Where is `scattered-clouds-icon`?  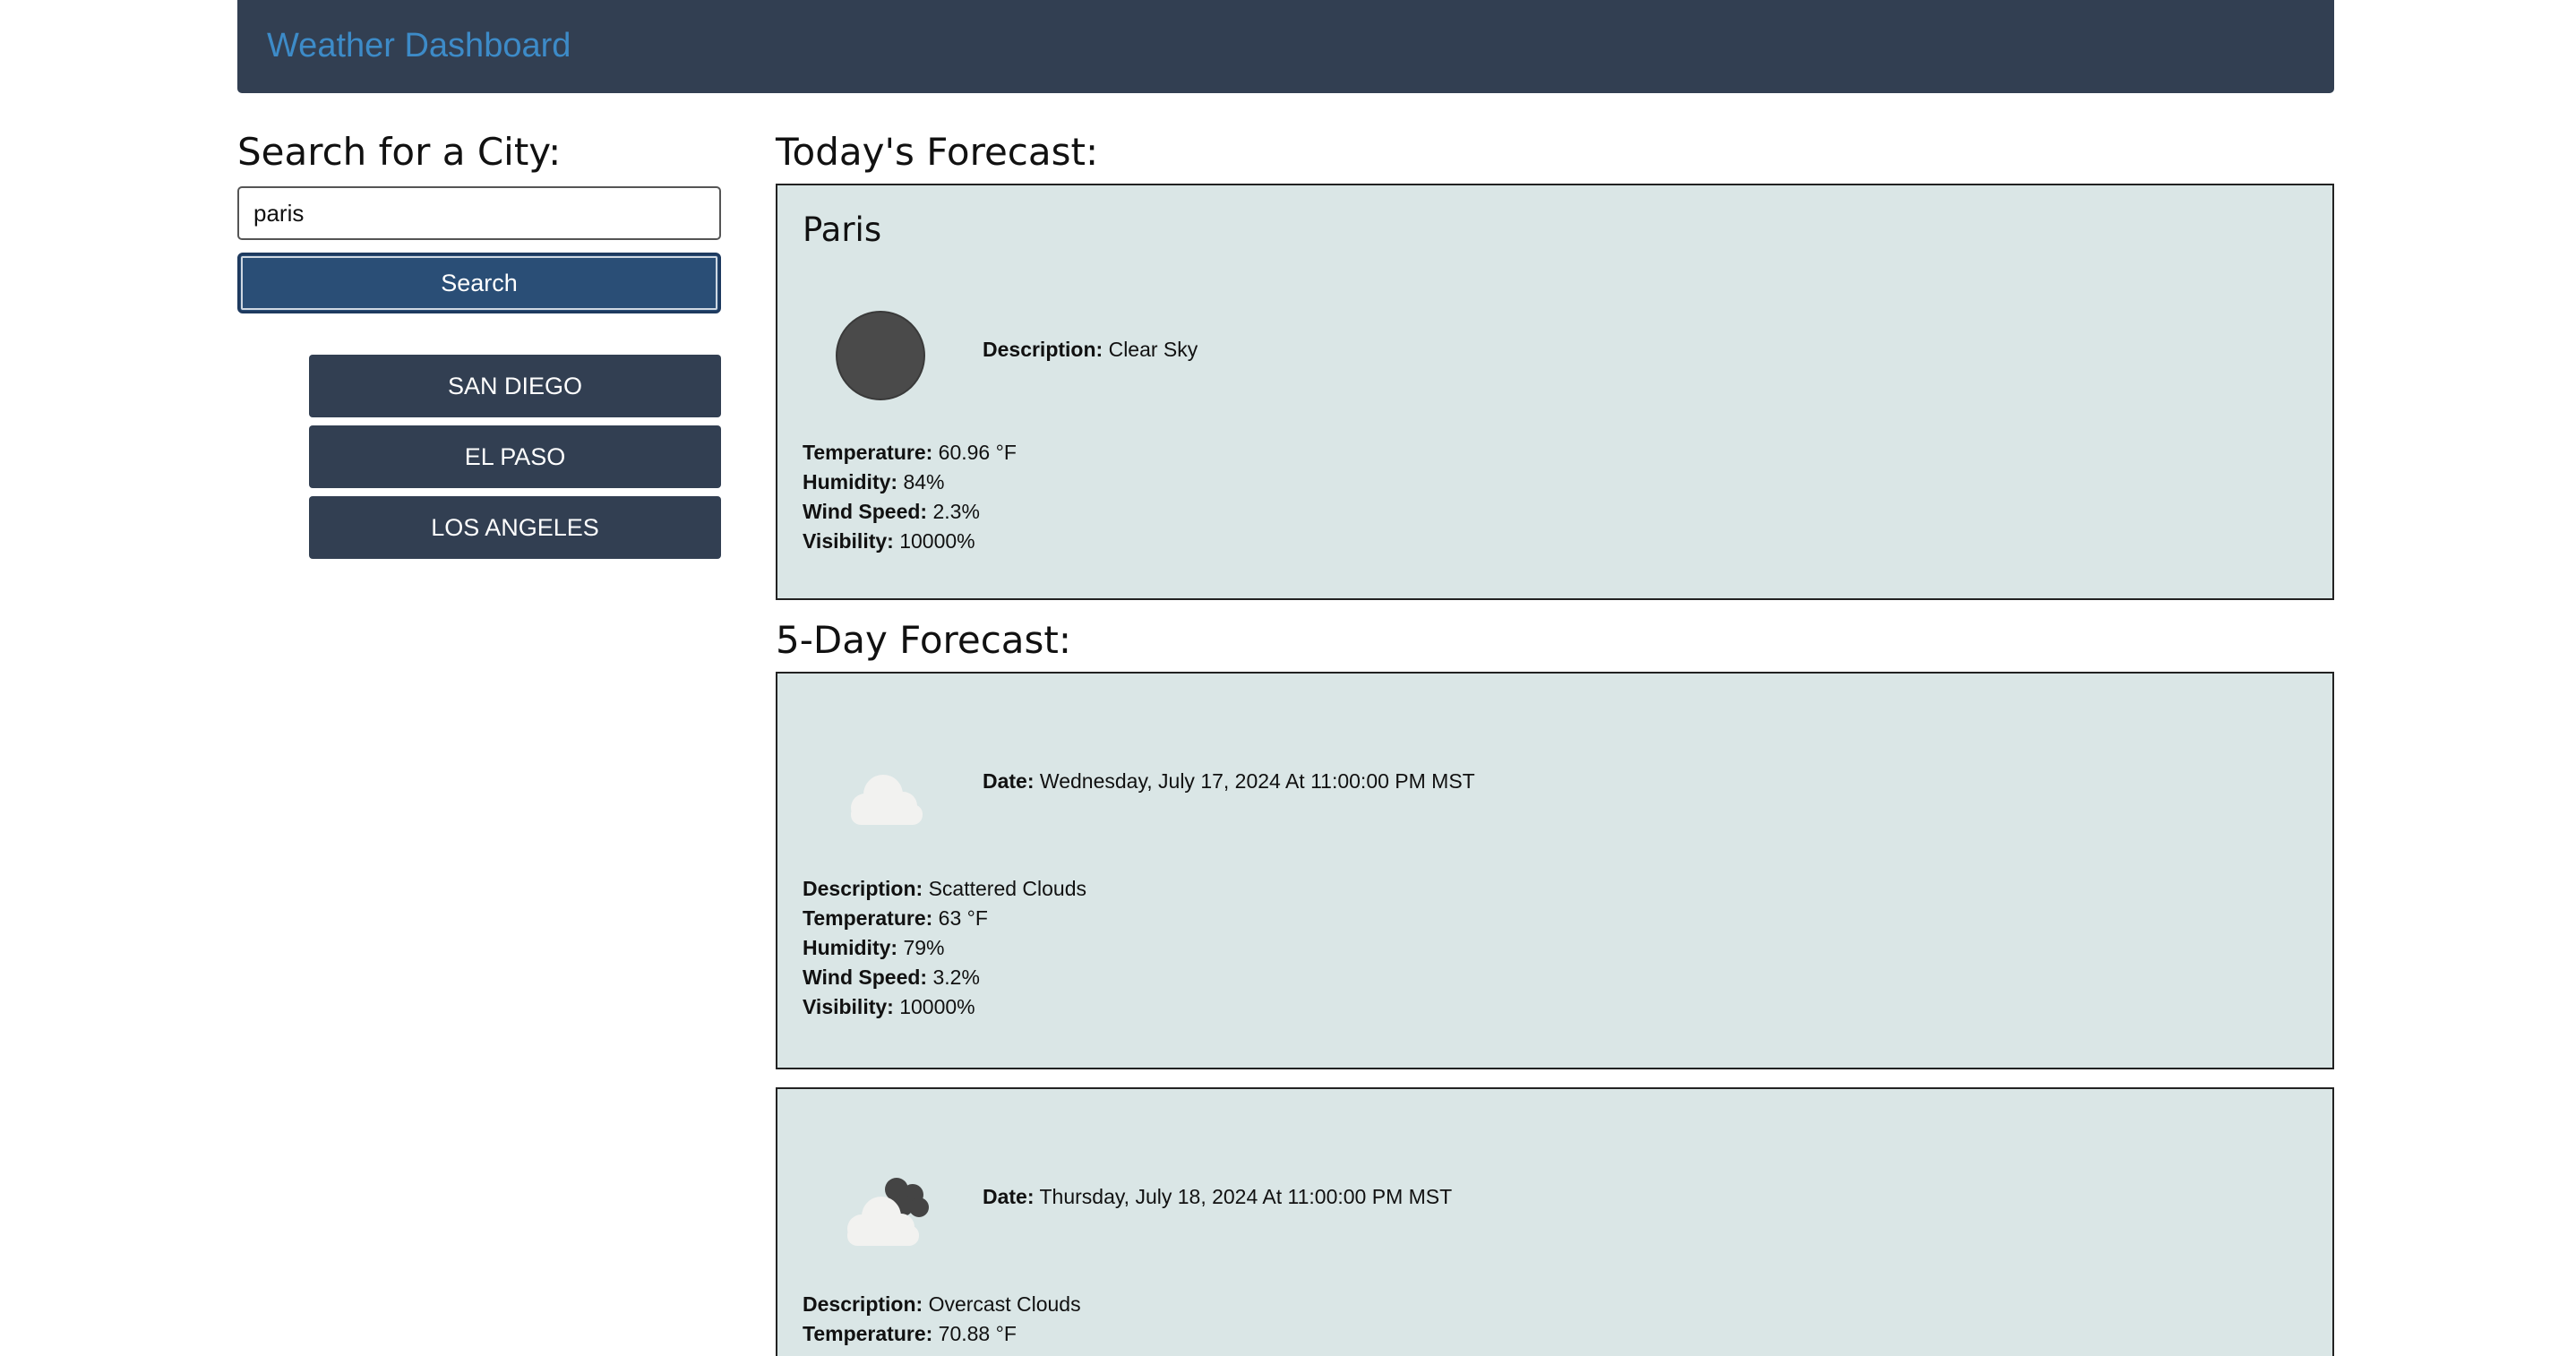
scattered-clouds-icon is located at coordinates (887, 794).